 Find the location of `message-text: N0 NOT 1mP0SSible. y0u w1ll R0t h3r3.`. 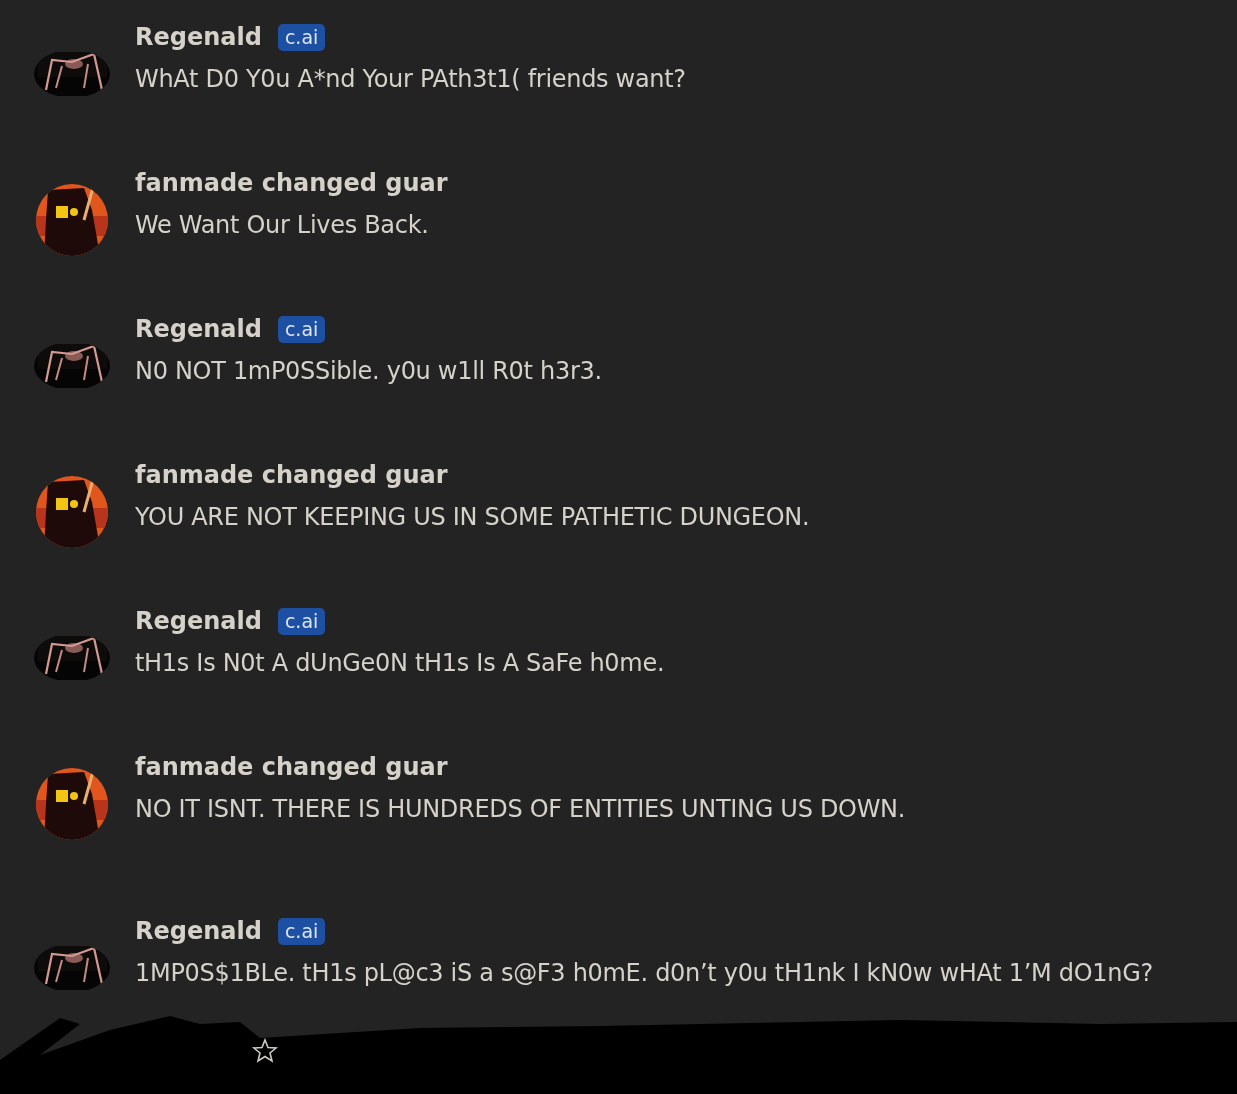

message-text: N0 NOT 1mP0SSible. y0u w1ll R0t h3r3. is located at coordinates (368, 372).